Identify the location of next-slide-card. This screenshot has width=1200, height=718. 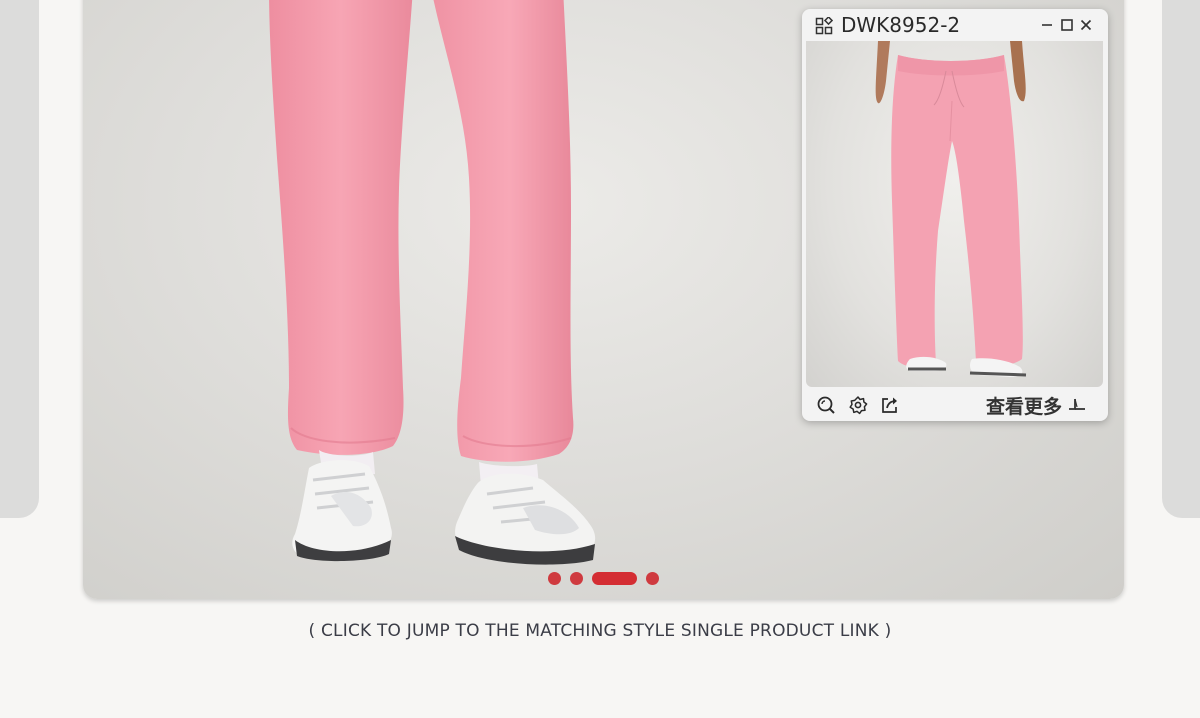
(1181, 259).